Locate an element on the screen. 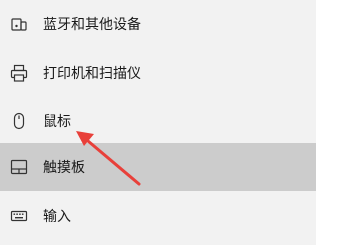 This screenshot has width=340, height=245. mouse-icon is located at coordinates (19, 121).